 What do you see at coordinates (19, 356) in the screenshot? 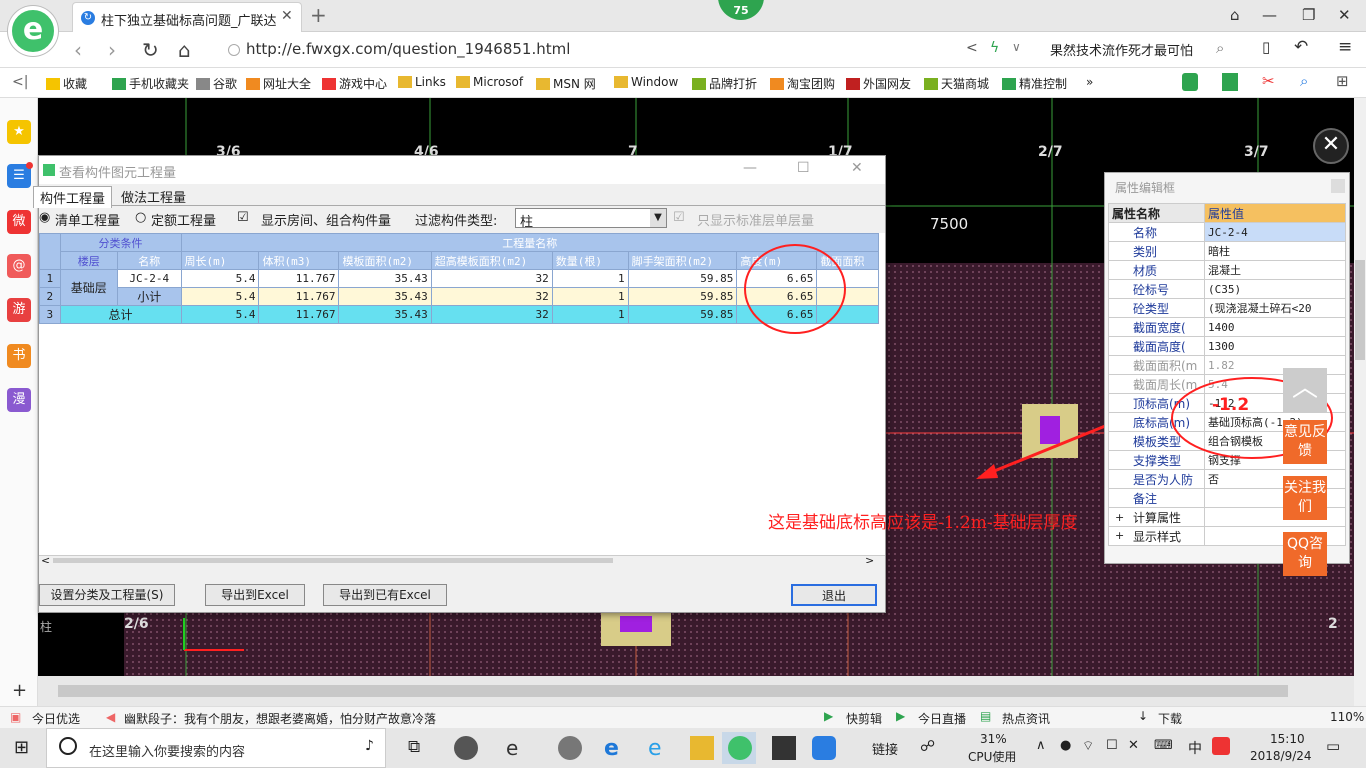
I see `book-icon: 书` at bounding box center [19, 356].